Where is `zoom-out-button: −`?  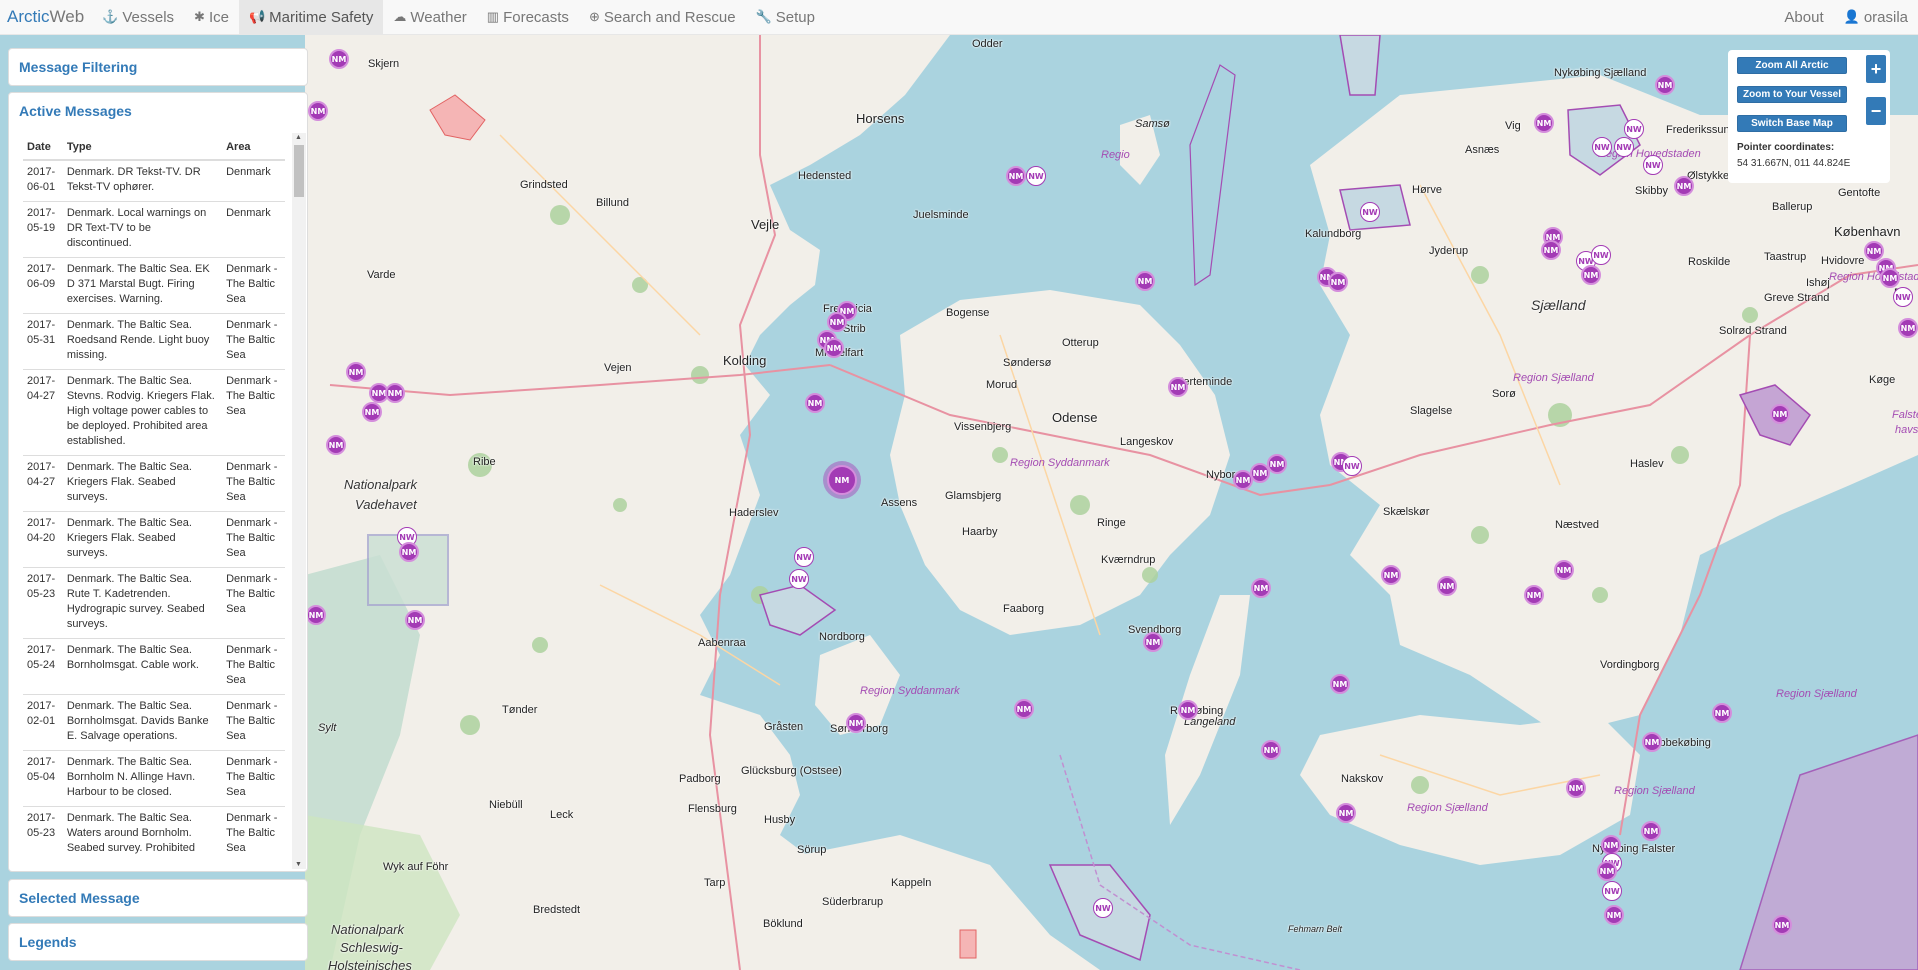
zoom-out-button: − is located at coordinates (1876, 111).